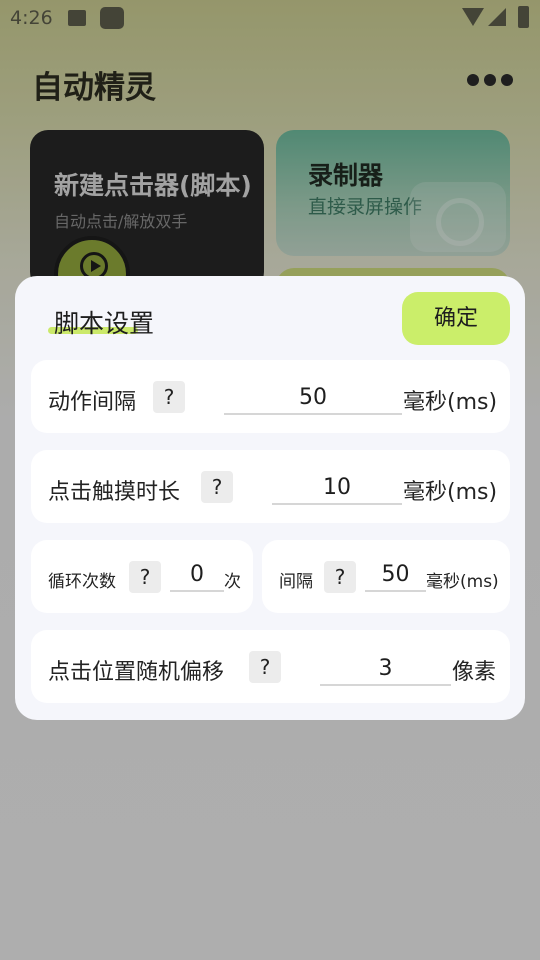 This screenshot has width=540, height=960. Describe the element at coordinates (232, 582) in the screenshot. I see `loop-count-unit: 次` at that location.